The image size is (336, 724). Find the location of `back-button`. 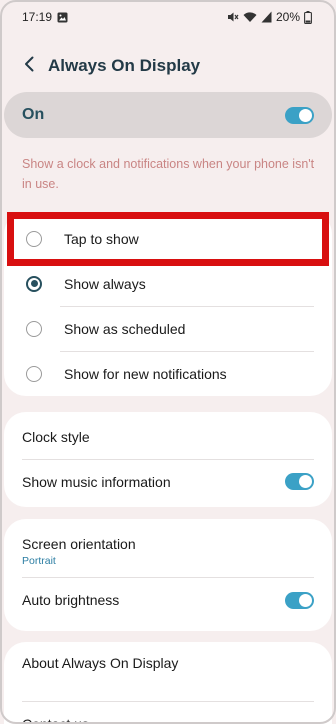

back-button is located at coordinates (29, 66).